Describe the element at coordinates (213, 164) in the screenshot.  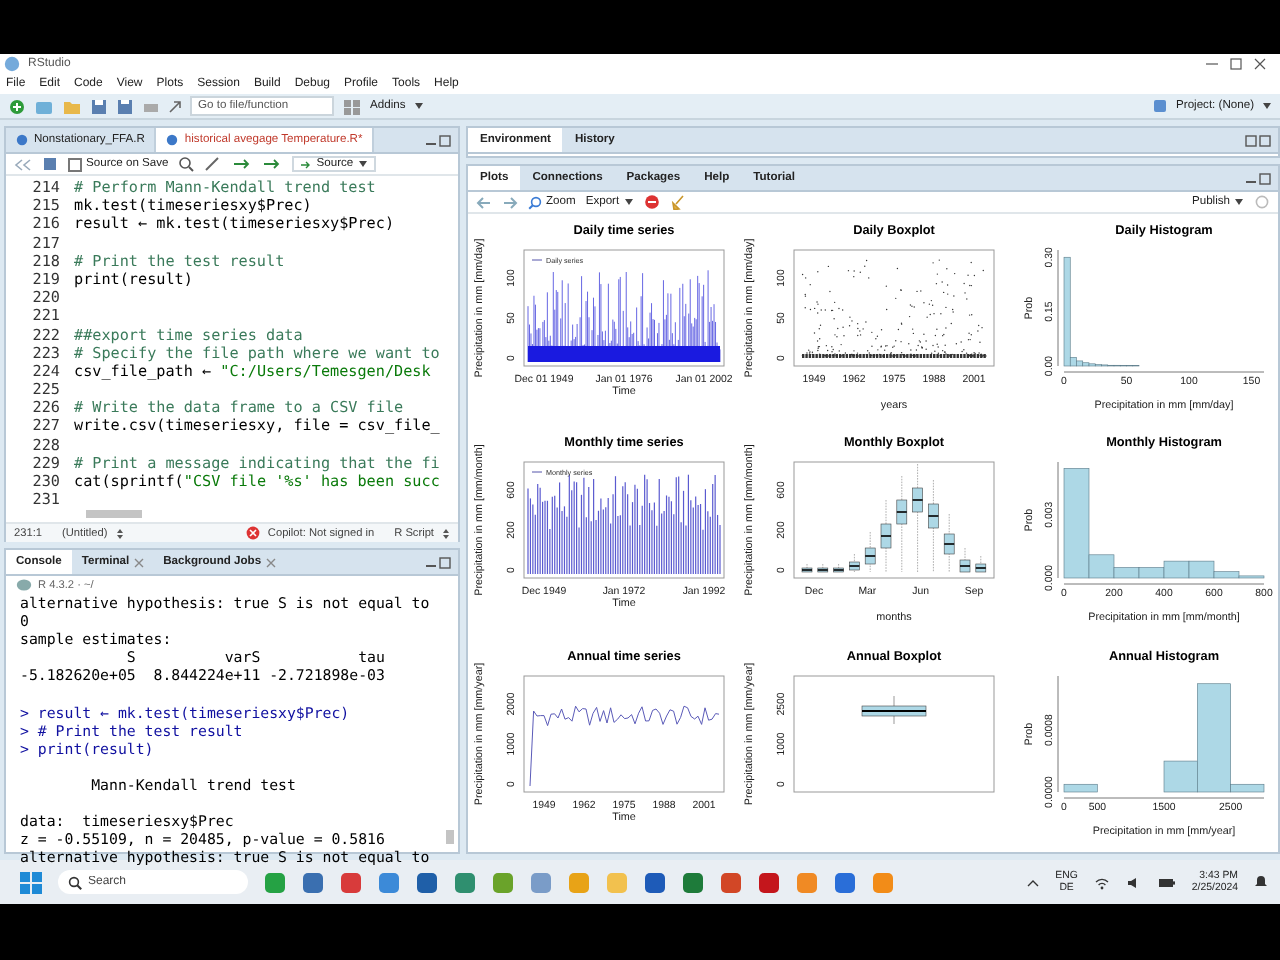
I see `wand-icon` at that location.